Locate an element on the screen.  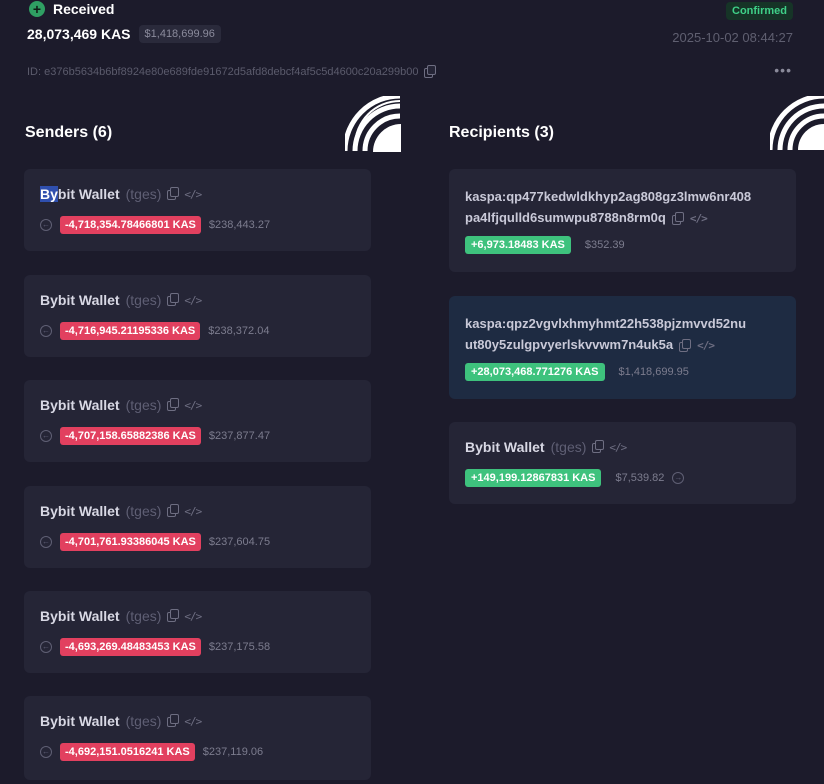
received-status: + Received is located at coordinates (71, 9).